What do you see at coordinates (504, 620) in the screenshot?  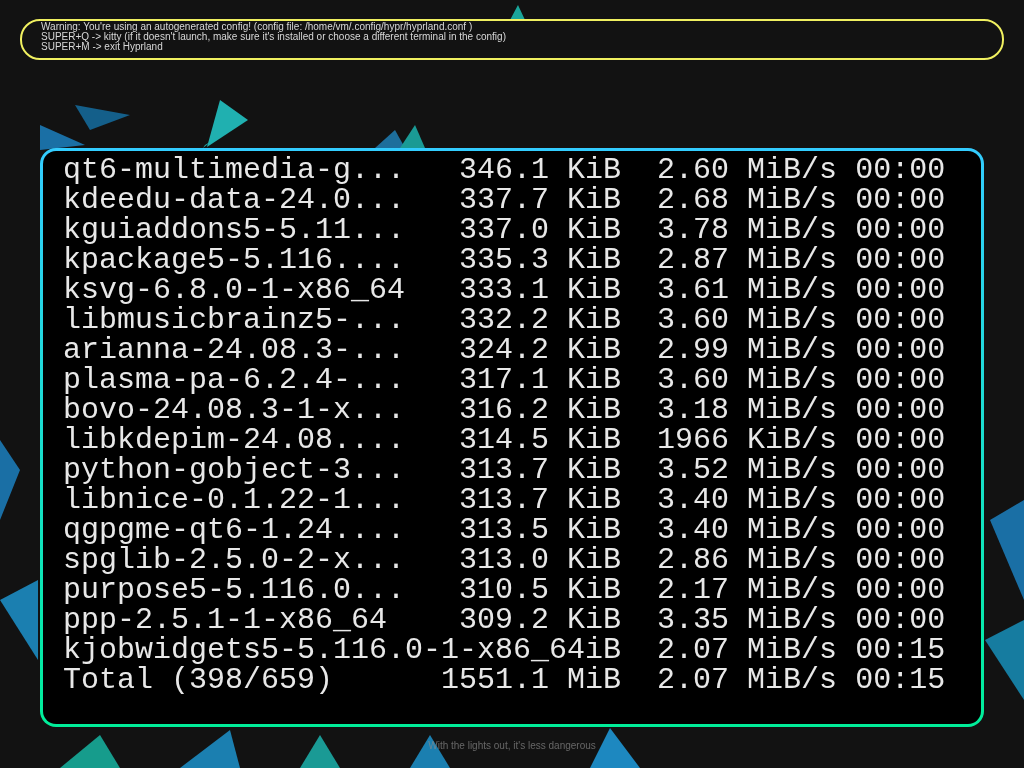 I see `terminal-line: ppp-2.5.1-1-x86_64 309.2 KiB 3.35 MiB/s 00:00` at bounding box center [504, 620].